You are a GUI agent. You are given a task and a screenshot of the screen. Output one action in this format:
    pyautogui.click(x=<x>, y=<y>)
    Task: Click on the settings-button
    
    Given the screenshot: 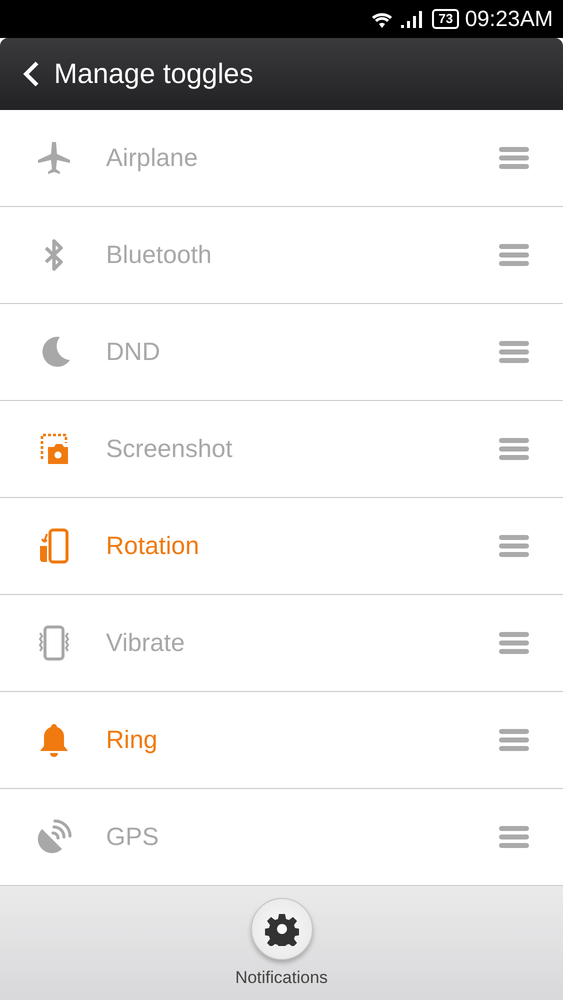 What is the action you would take?
    pyautogui.click(x=281, y=929)
    